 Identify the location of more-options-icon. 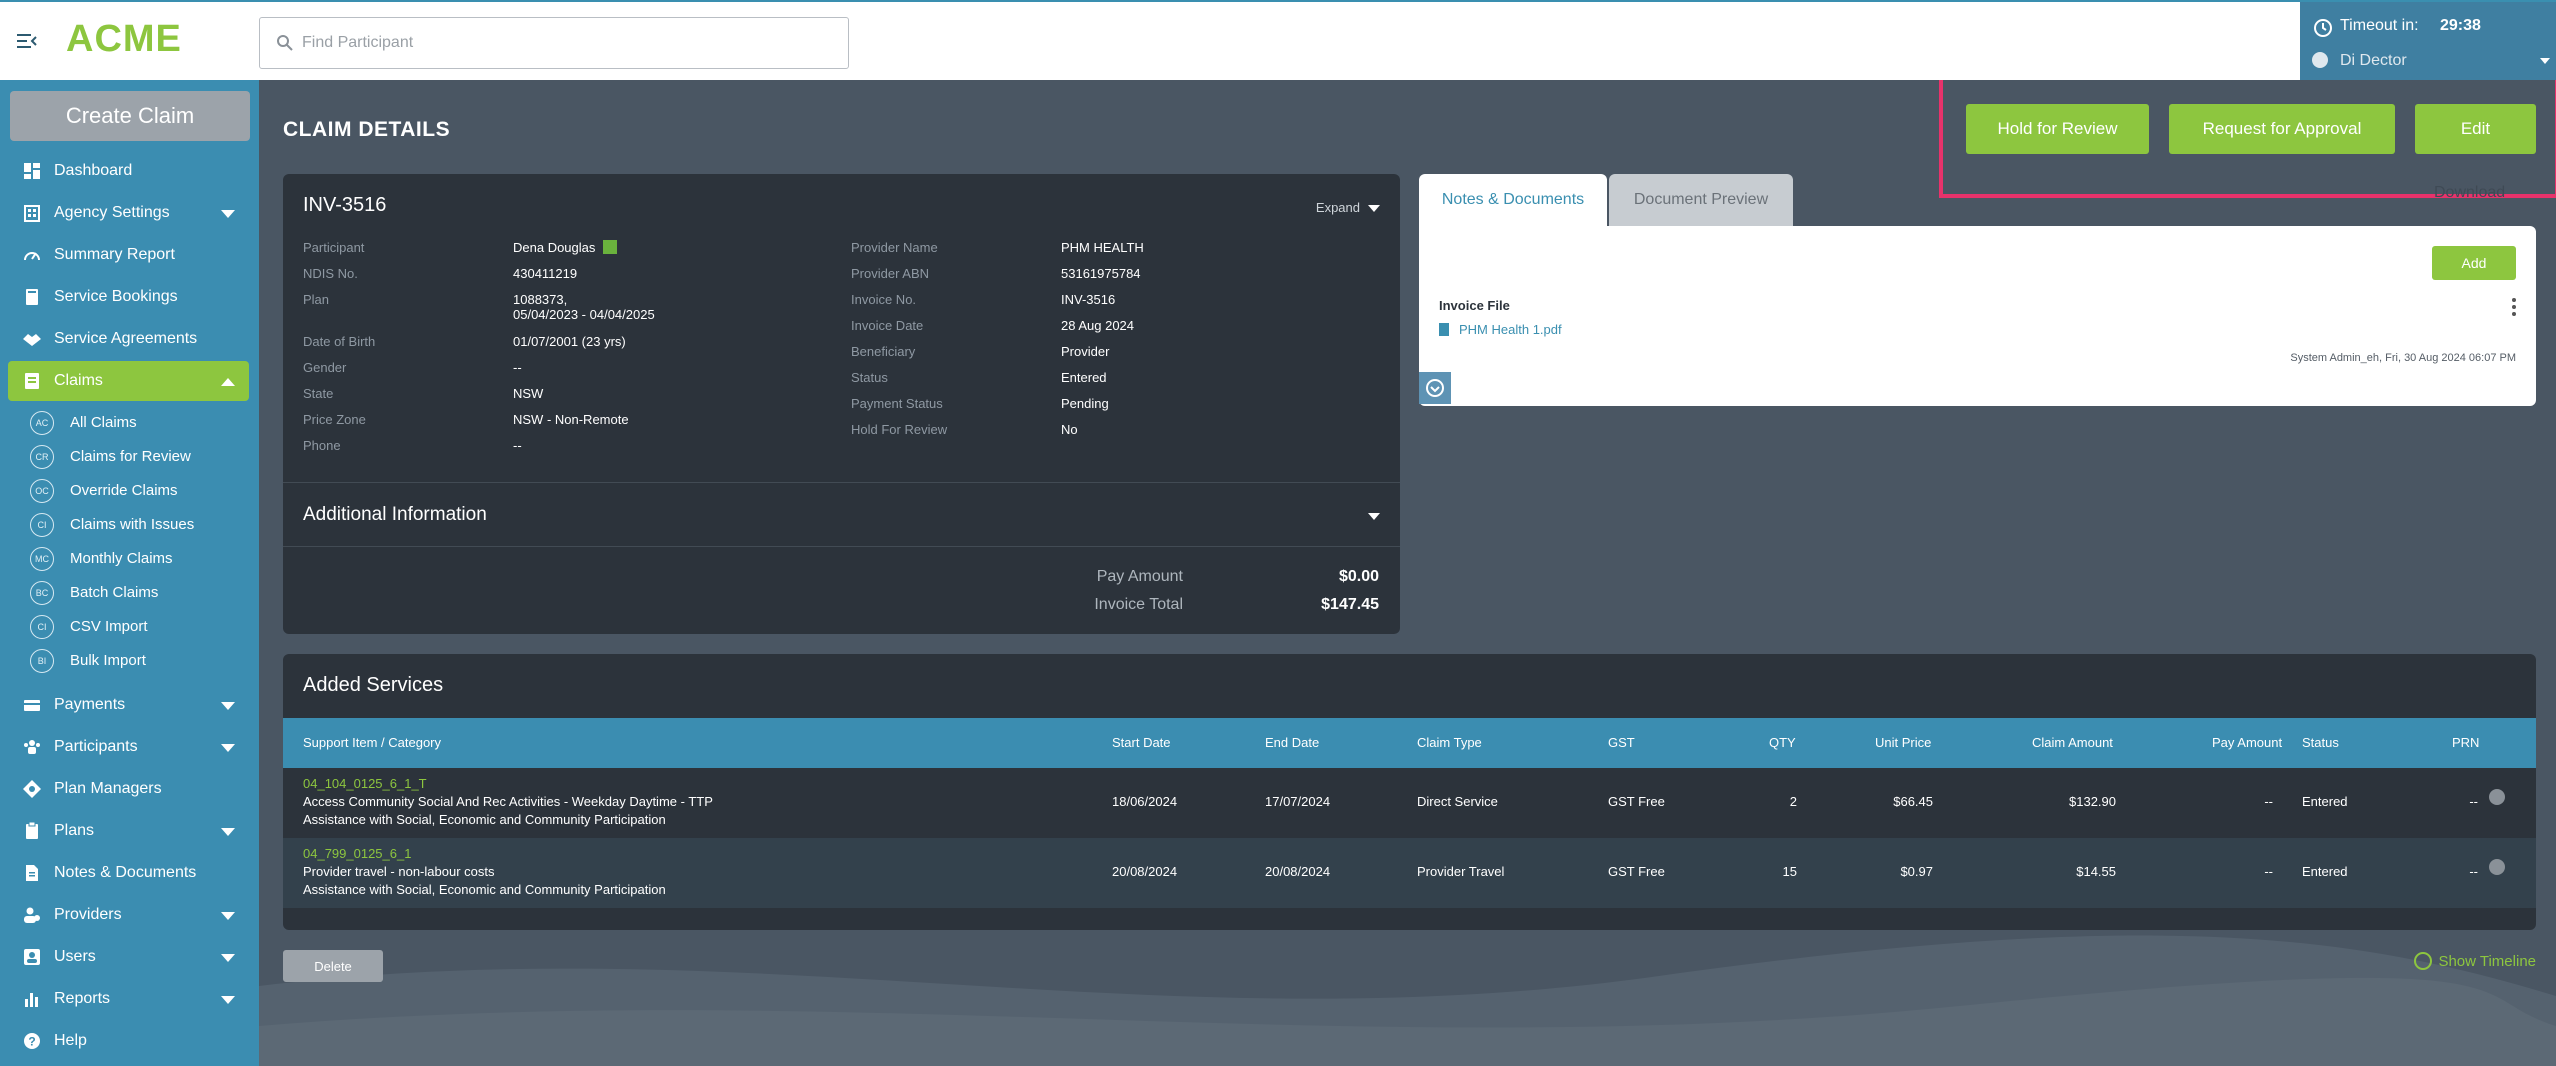
(2514, 308).